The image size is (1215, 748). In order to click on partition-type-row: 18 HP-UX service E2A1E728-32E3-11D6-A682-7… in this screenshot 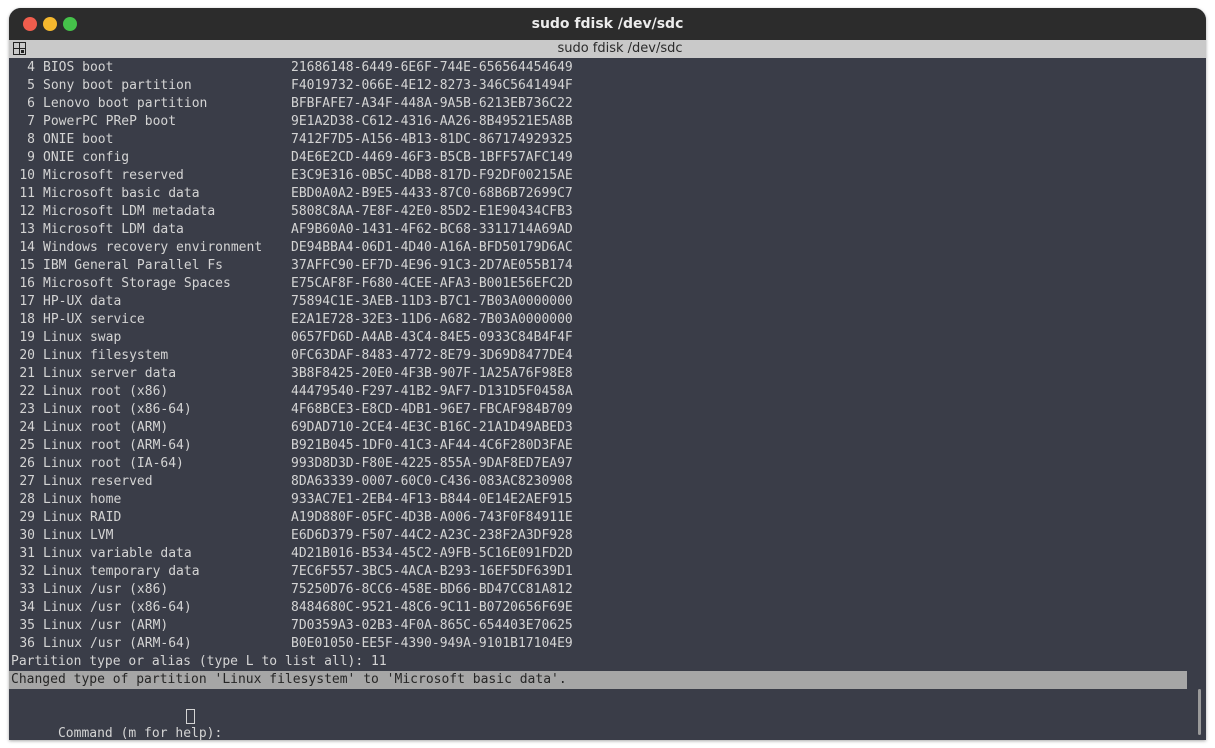, I will do `click(291, 320)`.